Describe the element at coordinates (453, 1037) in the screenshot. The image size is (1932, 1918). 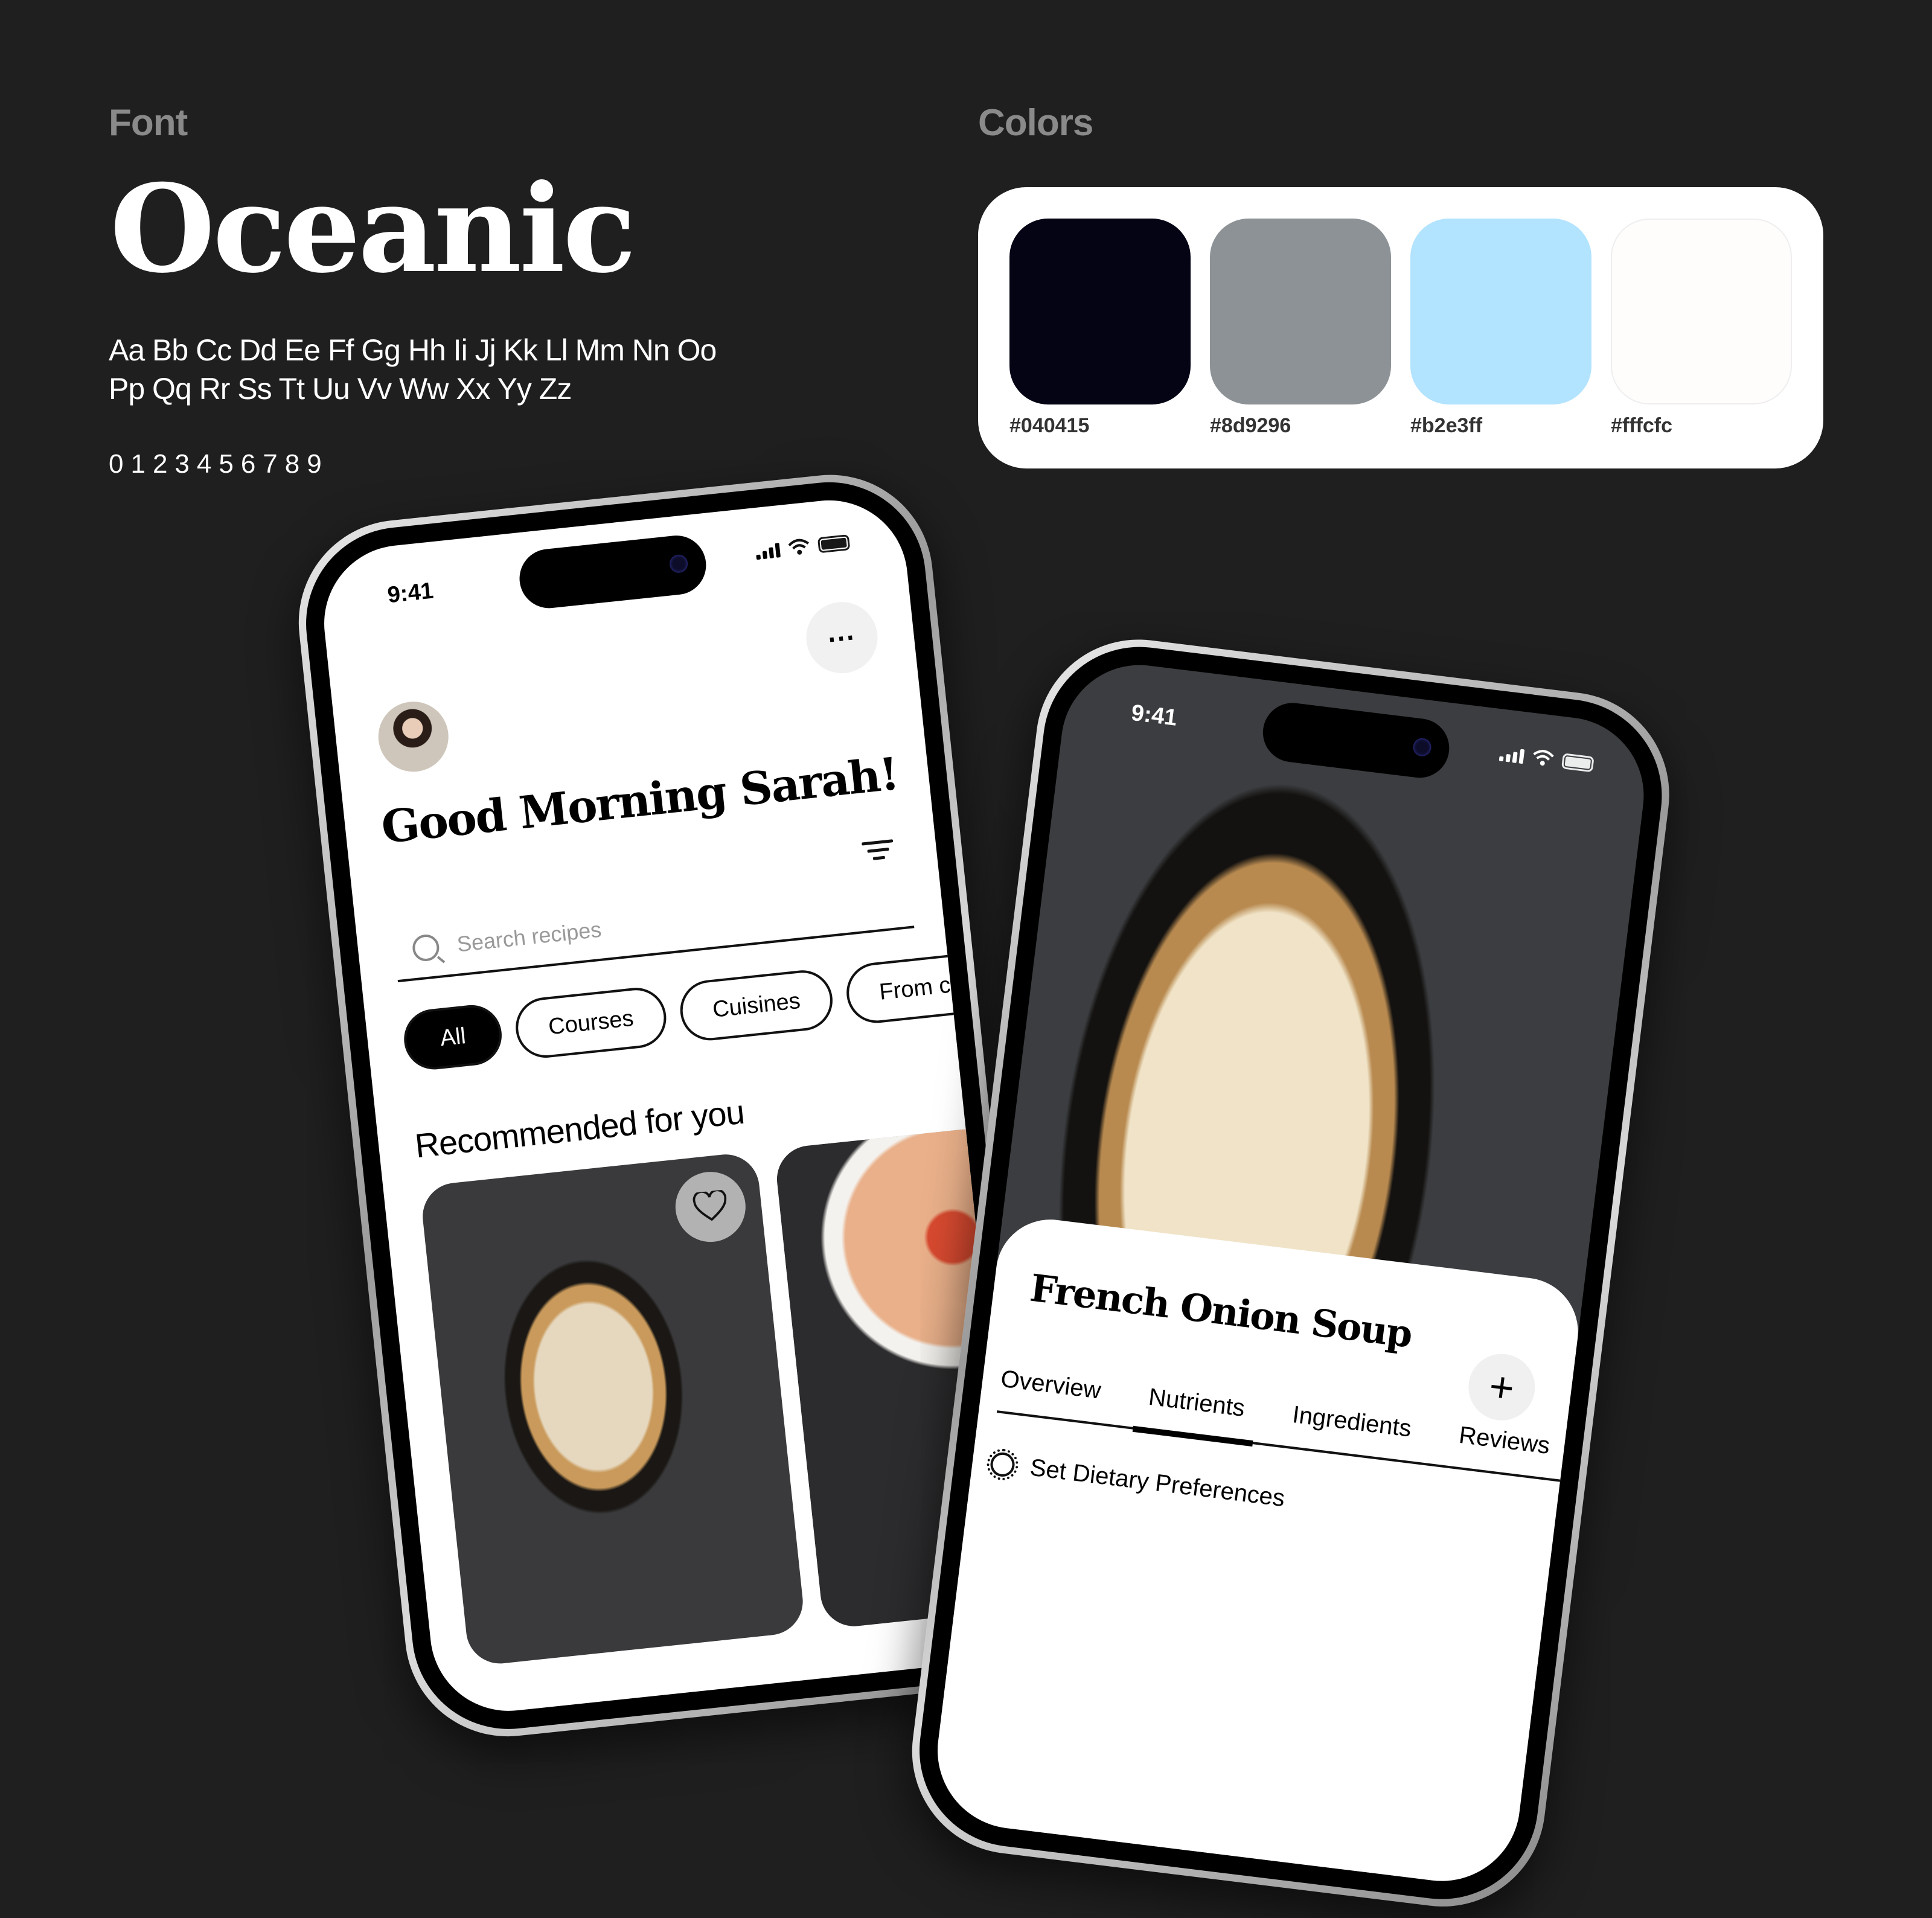
I see `chip-all: All` at that location.